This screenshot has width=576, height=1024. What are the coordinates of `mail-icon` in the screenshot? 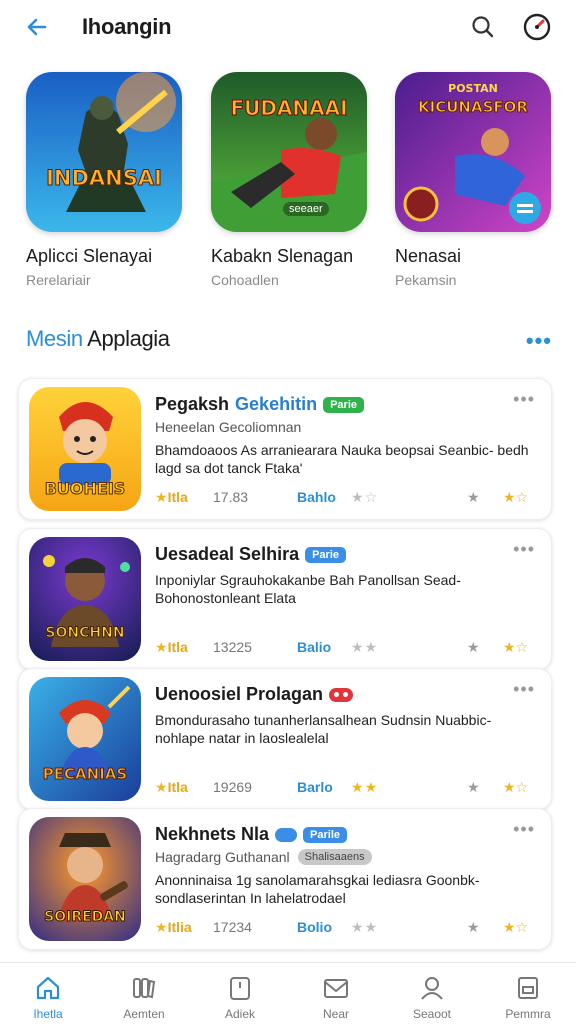 It's located at (336, 988).